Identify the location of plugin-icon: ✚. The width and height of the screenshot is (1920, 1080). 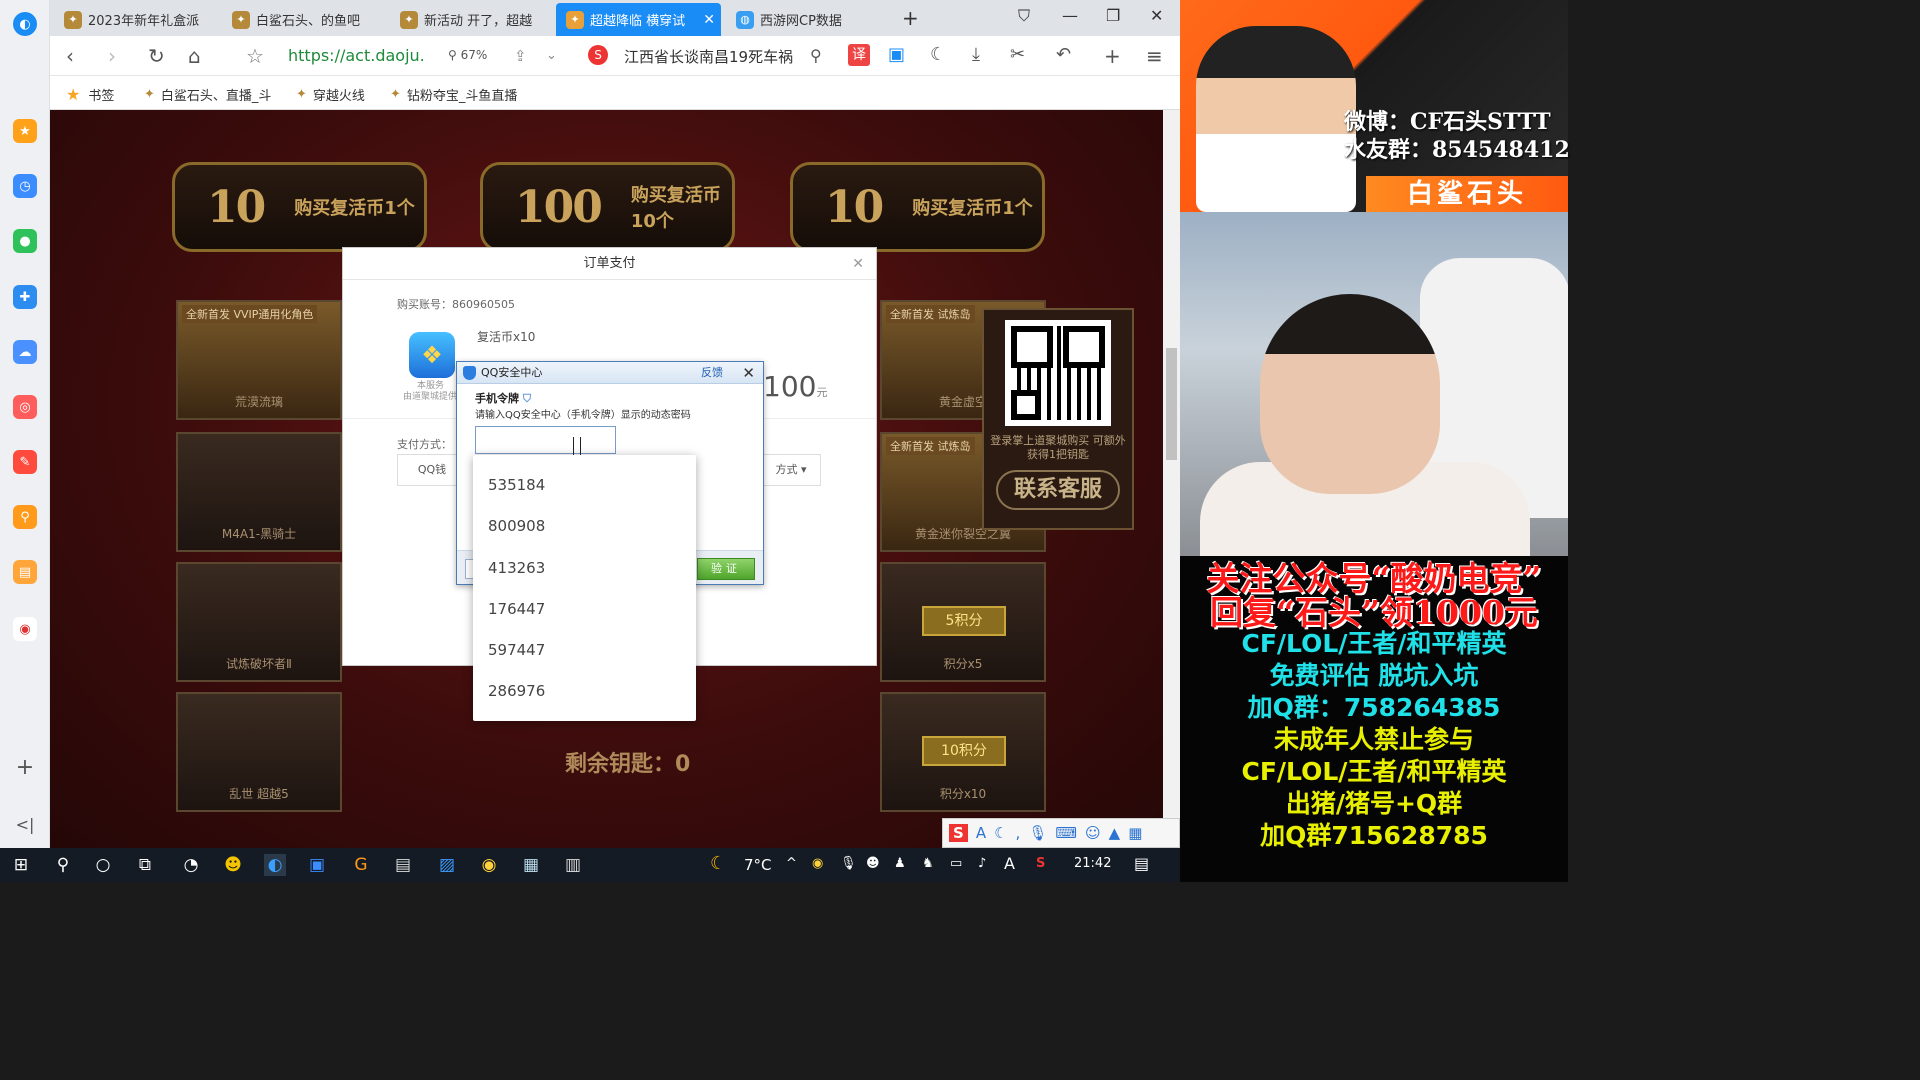
(25, 297).